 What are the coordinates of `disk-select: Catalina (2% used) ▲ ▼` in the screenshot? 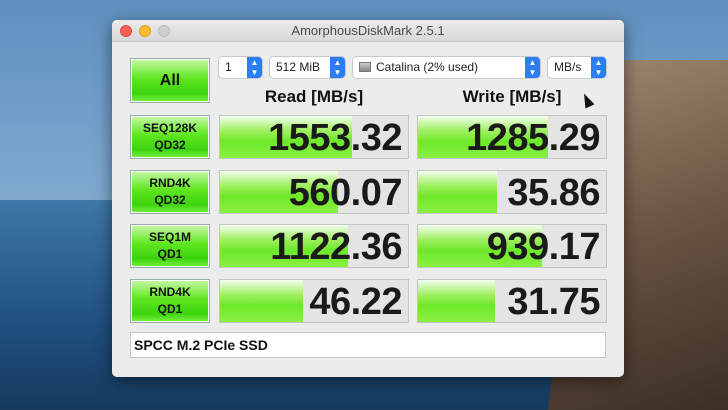 It's located at (446, 67).